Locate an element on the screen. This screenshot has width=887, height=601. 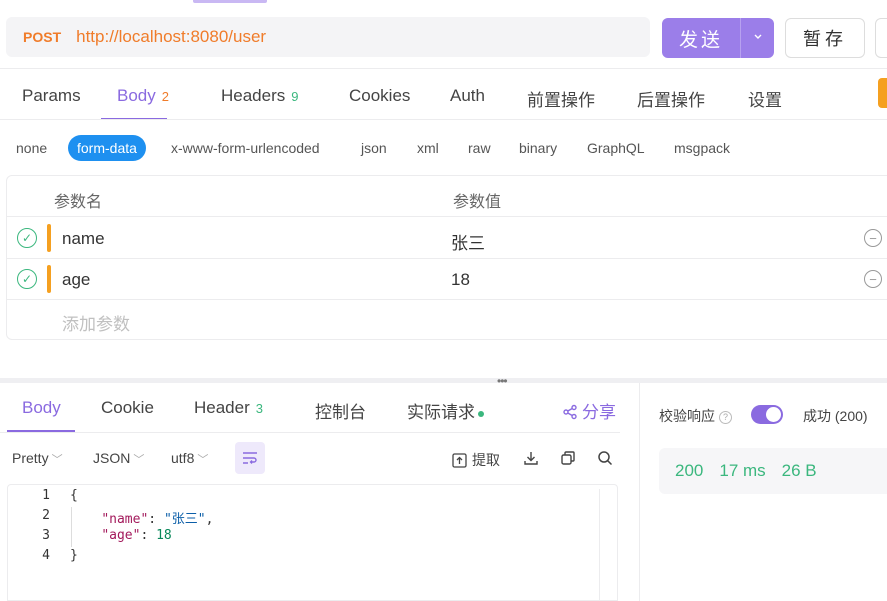
tab-pre-operations: 前置操作 is located at coordinates (561, 98).